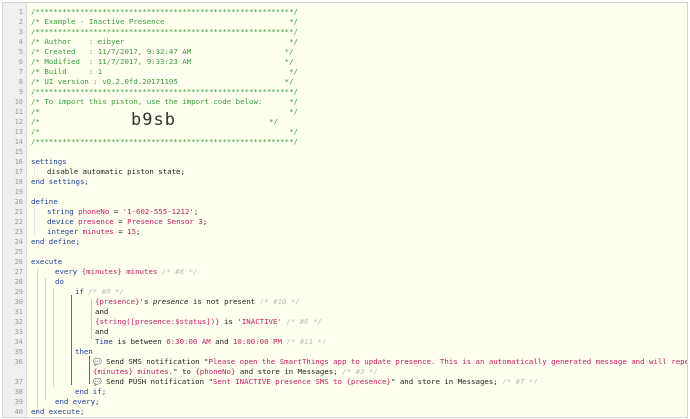 Image resolution: width=690 pixels, height=419 pixels. Describe the element at coordinates (20, 82) in the screenshot. I see `line-number: 8` at that location.